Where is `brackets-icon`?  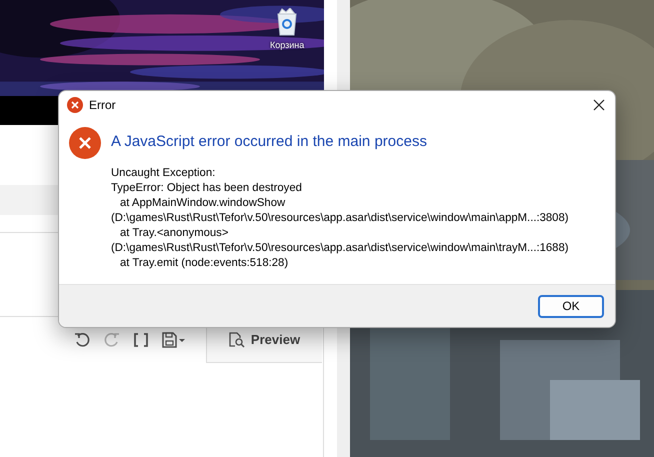 brackets-icon is located at coordinates (141, 340).